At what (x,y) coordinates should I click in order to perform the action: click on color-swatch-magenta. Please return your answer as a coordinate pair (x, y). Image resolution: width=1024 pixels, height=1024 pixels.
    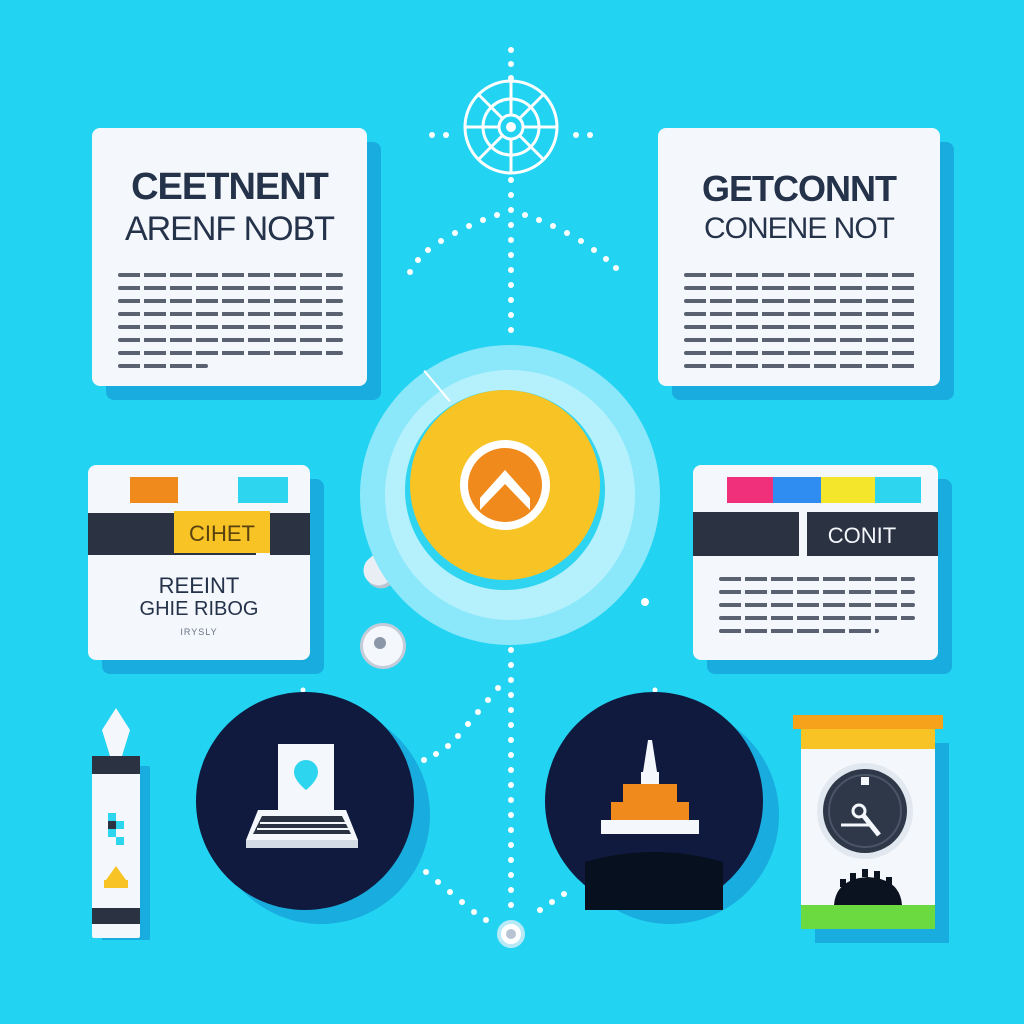
    Looking at the image, I should click on (750, 490).